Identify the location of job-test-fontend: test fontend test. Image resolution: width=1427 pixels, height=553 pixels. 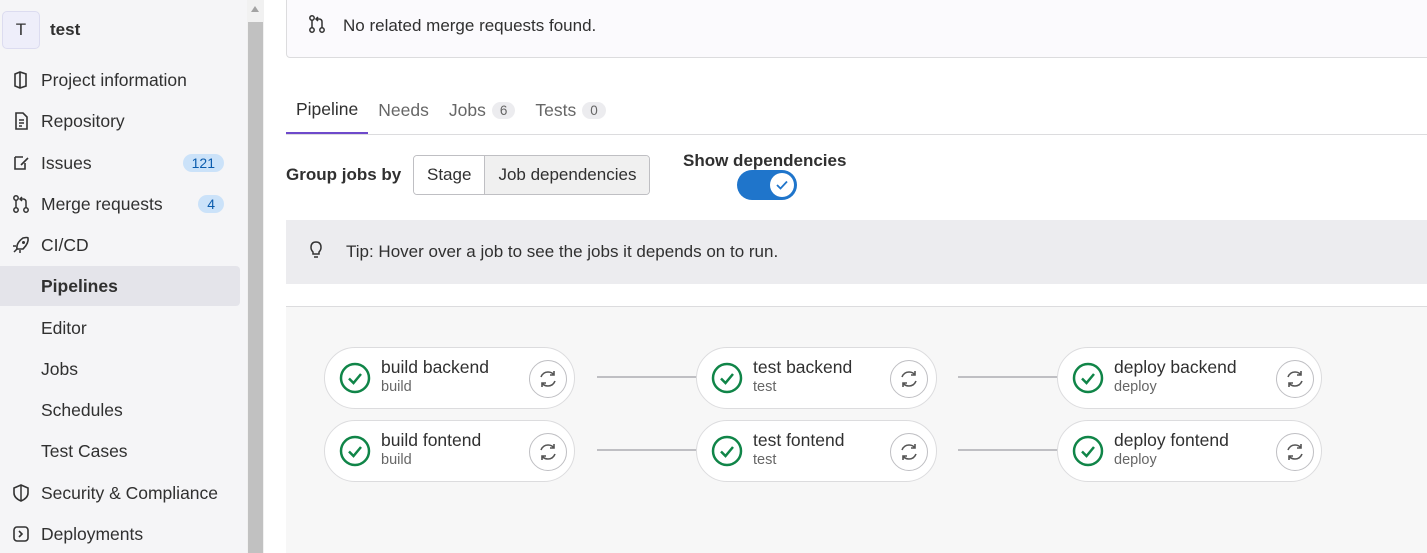
(816, 451).